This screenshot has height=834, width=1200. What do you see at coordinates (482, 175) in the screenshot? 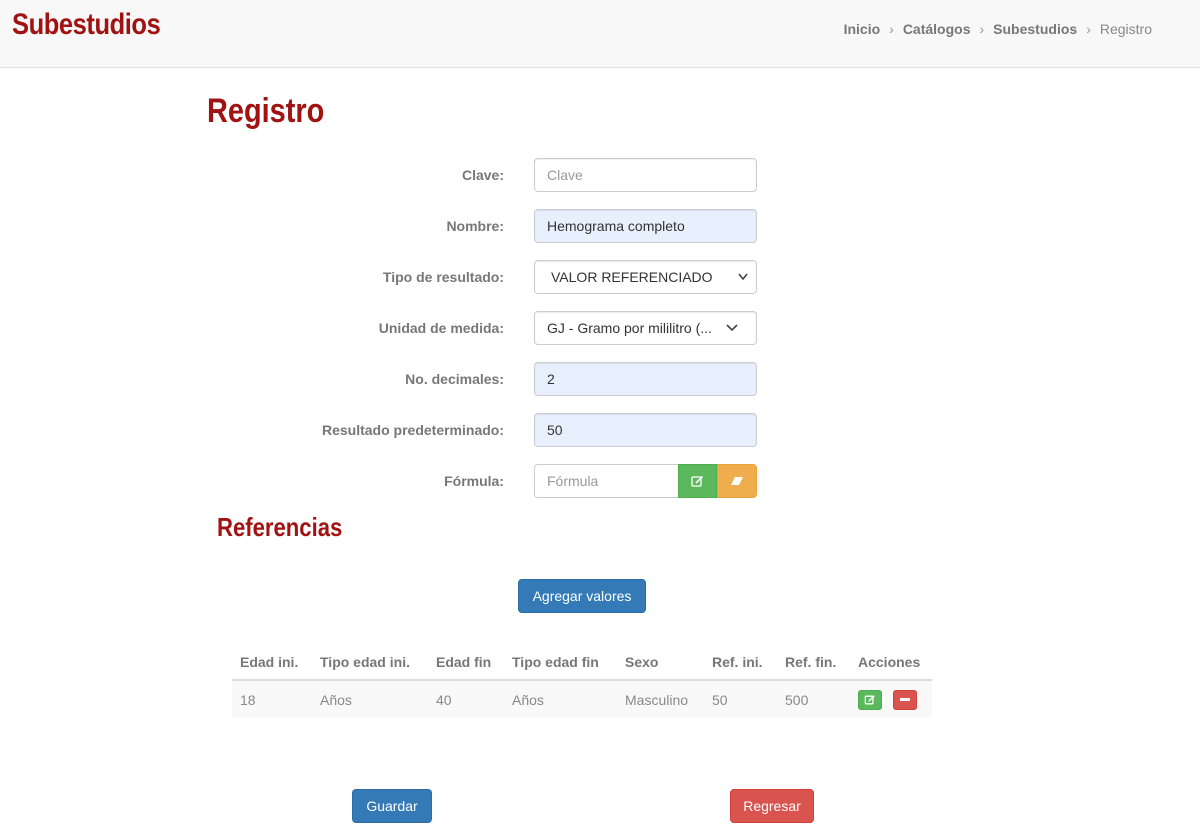
I see `clave-label: Clave:` at bounding box center [482, 175].